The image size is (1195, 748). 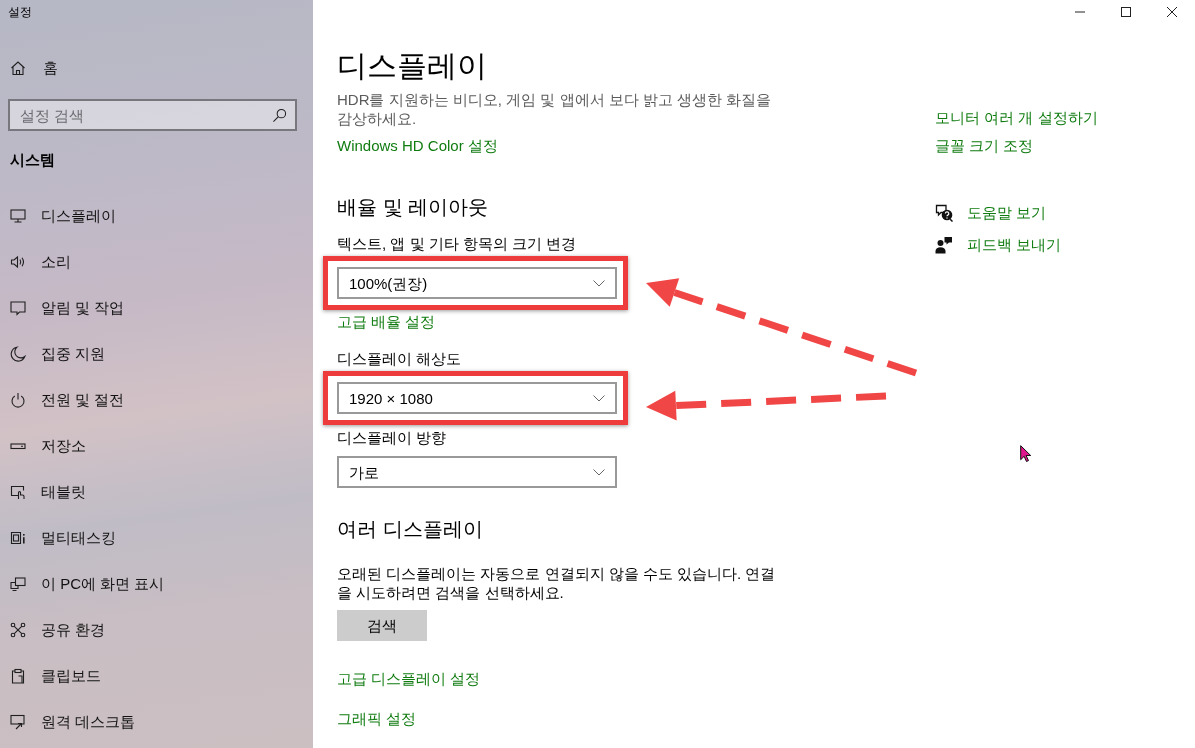 I want to click on dropdown: 100%(권장), so click(x=477, y=283).